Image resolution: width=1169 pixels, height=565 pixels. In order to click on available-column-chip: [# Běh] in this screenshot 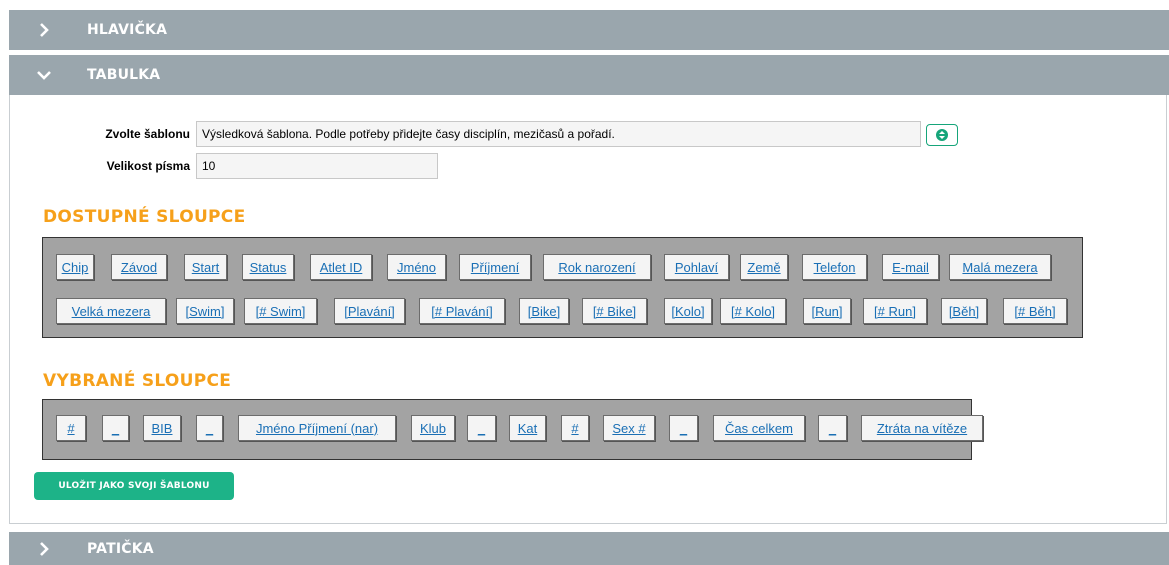, I will do `click(1035, 311)`.